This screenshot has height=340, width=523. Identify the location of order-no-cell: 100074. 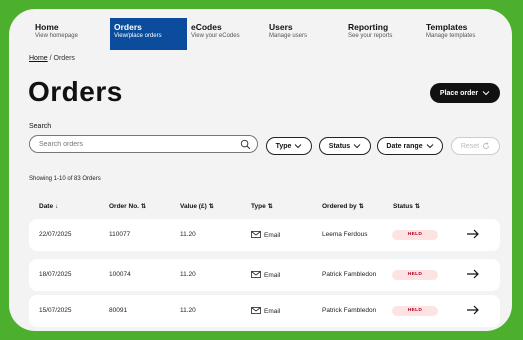
(120, 274).